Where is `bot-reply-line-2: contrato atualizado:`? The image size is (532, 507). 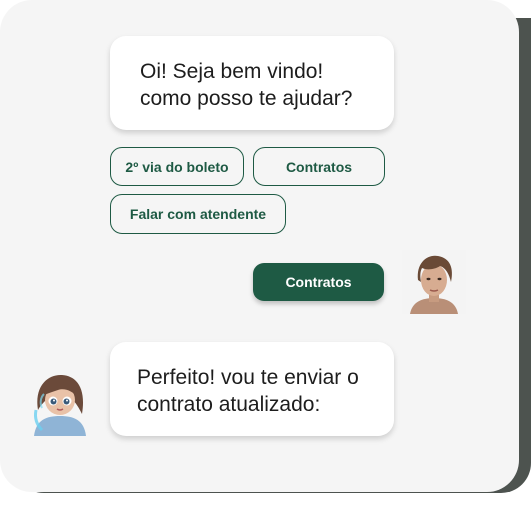
bot-reply-line-2: contrato atualizado: is located at coordinates (229, 404).